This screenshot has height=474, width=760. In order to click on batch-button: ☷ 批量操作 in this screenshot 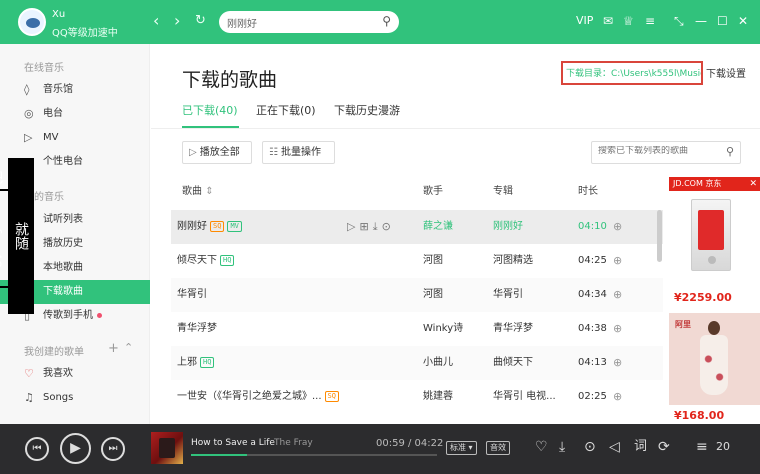, I will do `click(298, 152)`.